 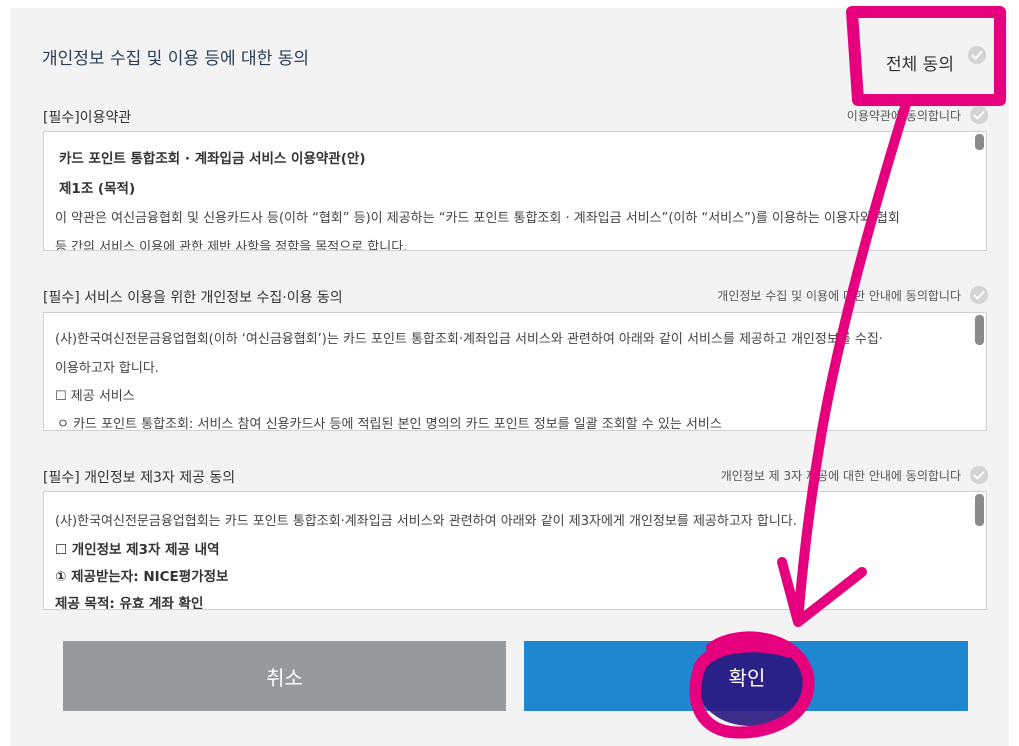 I want to click on section-collect-check-icon, so click(x=979, y=295).